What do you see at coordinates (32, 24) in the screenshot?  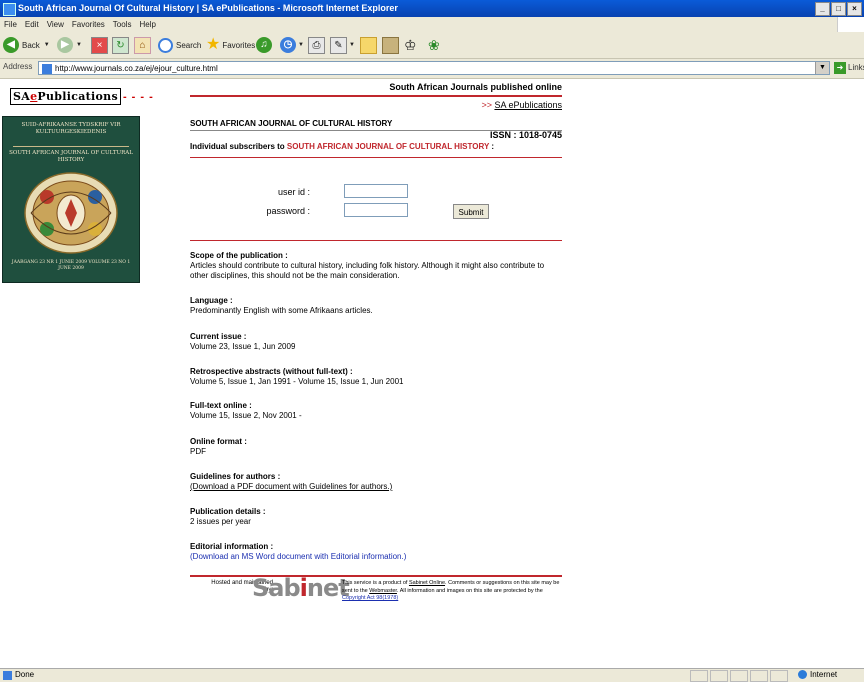 I see `menu-edit: Edit` at bounding box center [32, 24].